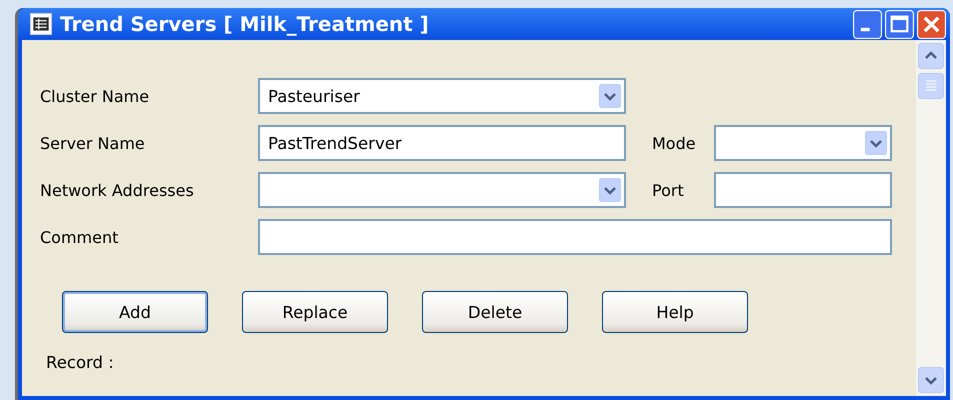 This screenshot has height=400, width=953. Describe the element at coordinates (80, 237) in the screenshot. I see `field-label: Comment` at that location.